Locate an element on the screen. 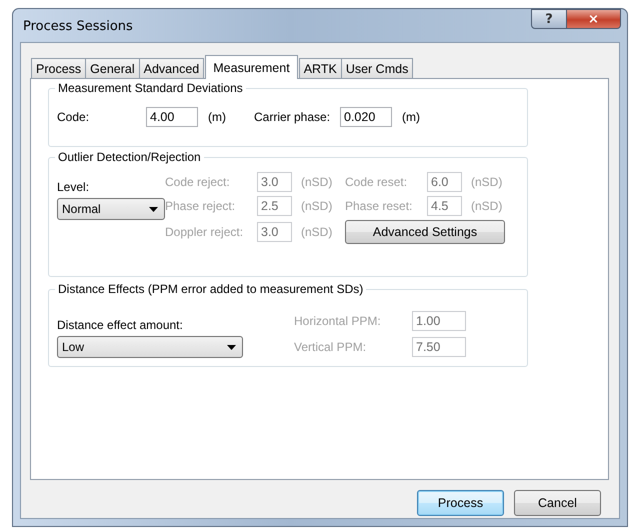  group-title: Outlier Detection/Rejection is located at coordinates (129, 157).